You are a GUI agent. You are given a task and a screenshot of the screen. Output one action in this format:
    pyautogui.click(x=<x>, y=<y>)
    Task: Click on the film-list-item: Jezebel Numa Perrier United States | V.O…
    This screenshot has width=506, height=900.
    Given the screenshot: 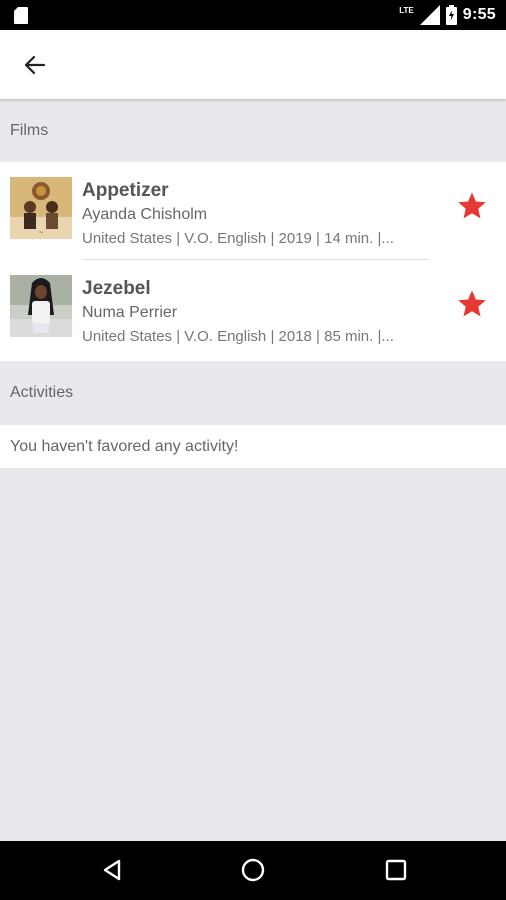 What is the action you would take?
    pyautogui.click(x=253, y=309)
    